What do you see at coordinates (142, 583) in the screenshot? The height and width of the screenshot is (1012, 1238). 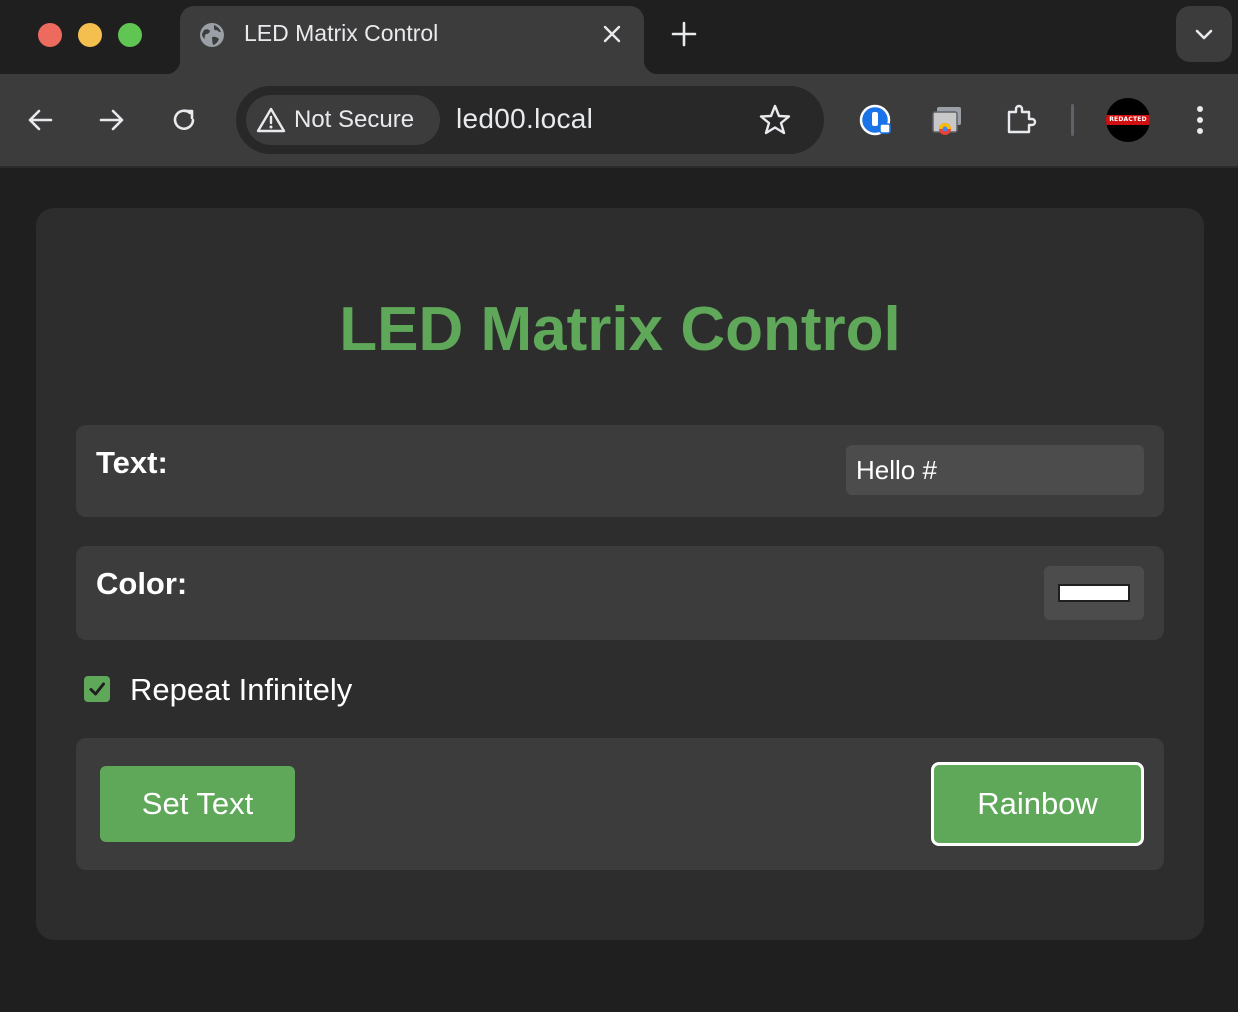 I see `color-label: Color:` at bounding box center [142, 583].